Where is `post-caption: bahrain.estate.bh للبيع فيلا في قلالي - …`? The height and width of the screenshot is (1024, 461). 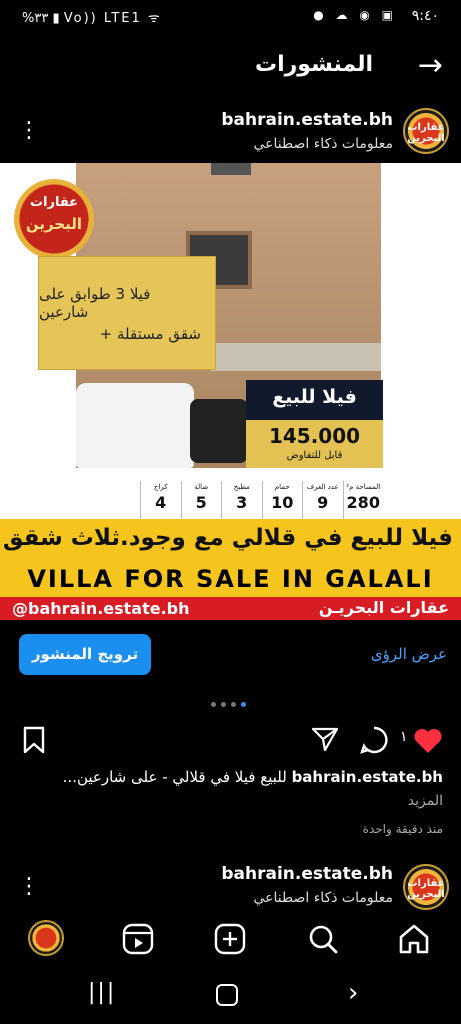
post-caption: bahrain.estate.bh للبيع فيلا في قلالي - … is located at coordinates (253, 777).